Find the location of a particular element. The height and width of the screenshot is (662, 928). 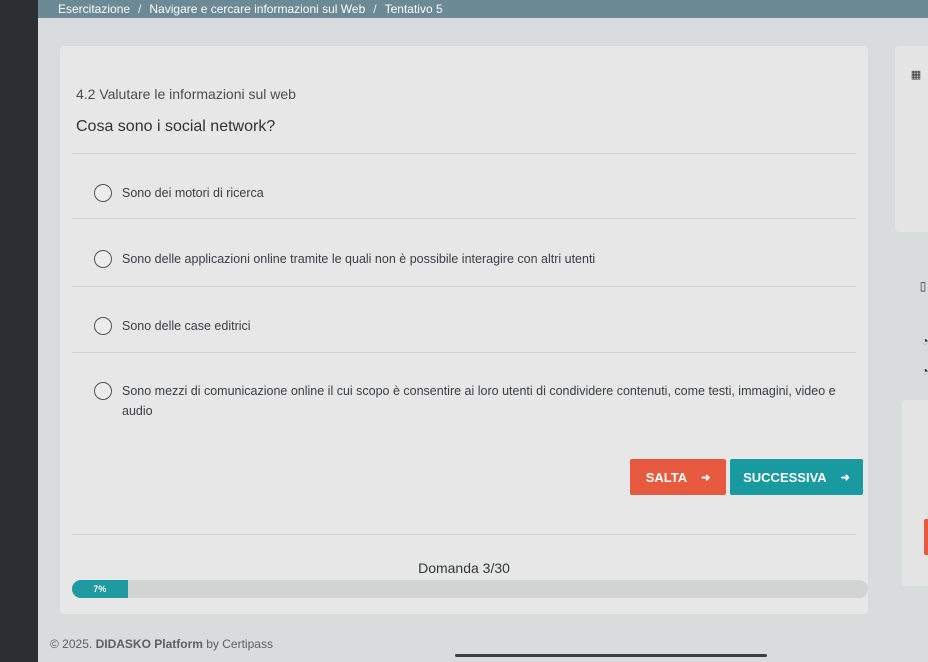

answer-option-label: Sono dei motori di ricerca is located at coordinates (193, 193).